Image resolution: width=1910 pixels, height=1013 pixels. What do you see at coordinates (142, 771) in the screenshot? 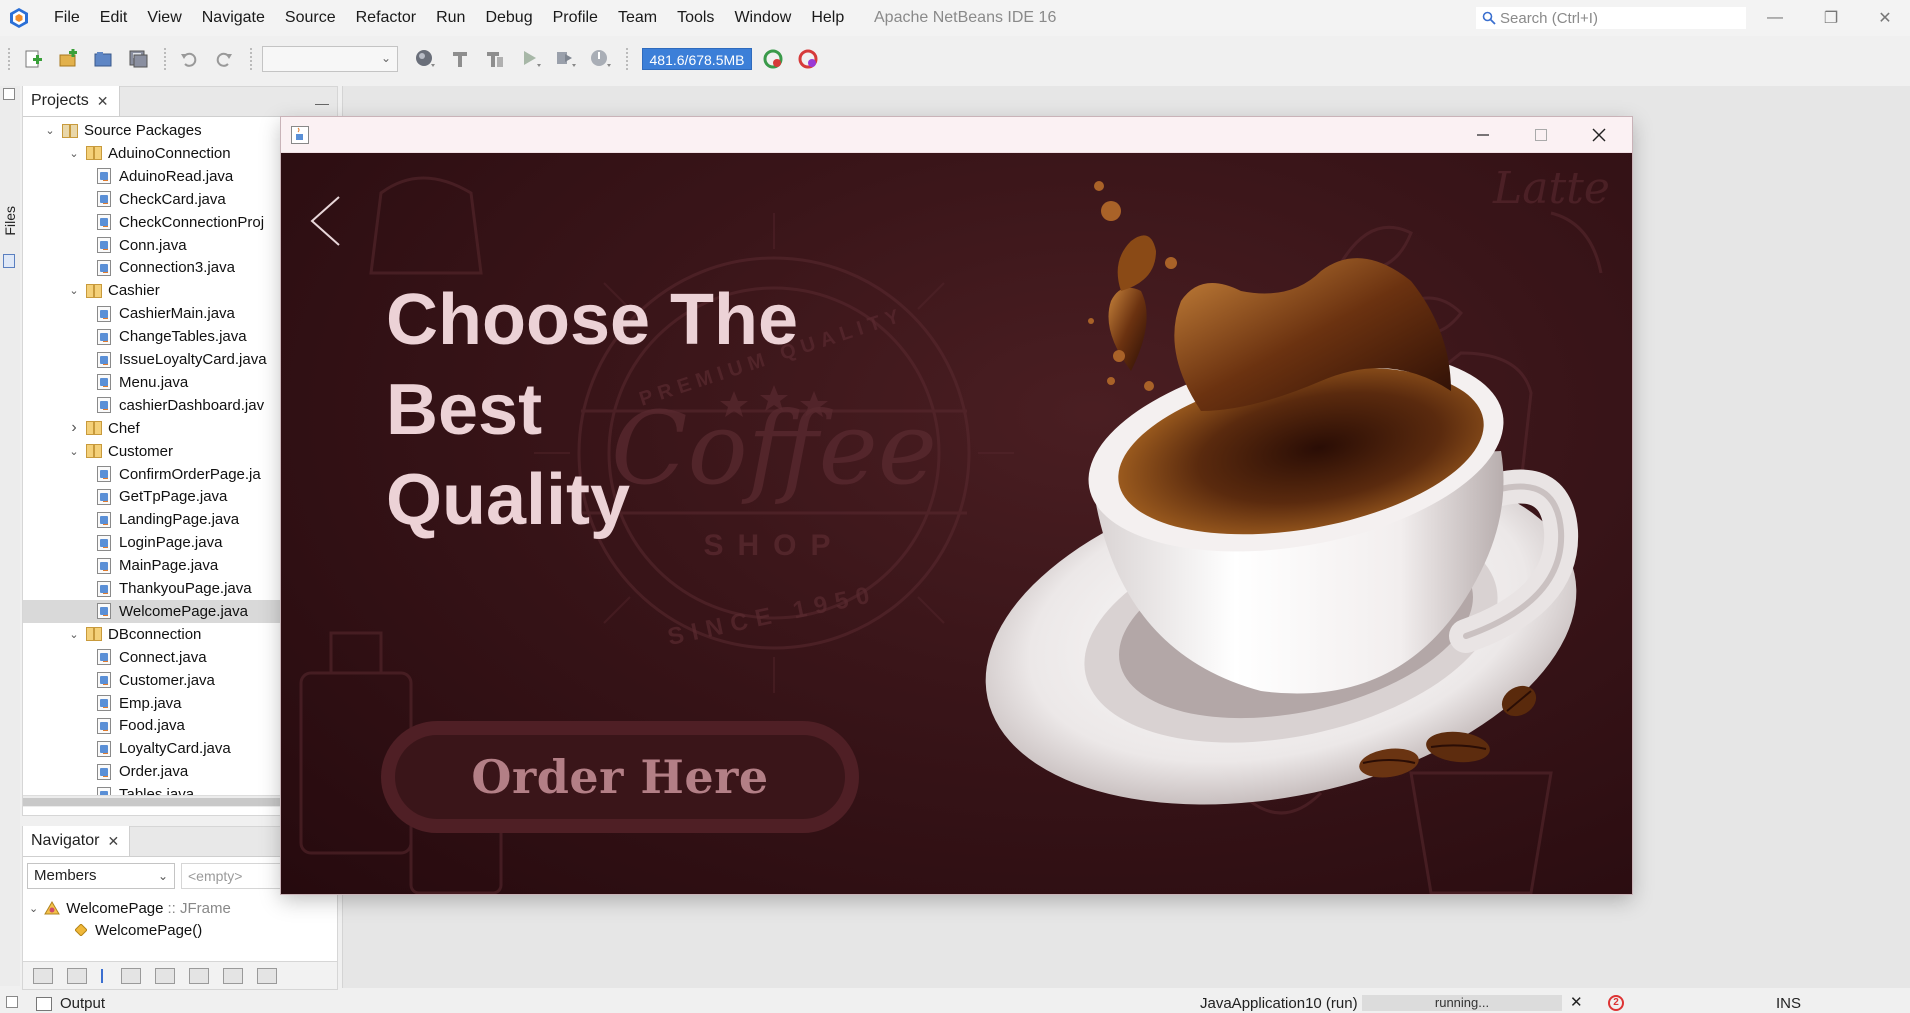
I see `tree-item-java-file: Order.java` at bounding box center [142, 771].